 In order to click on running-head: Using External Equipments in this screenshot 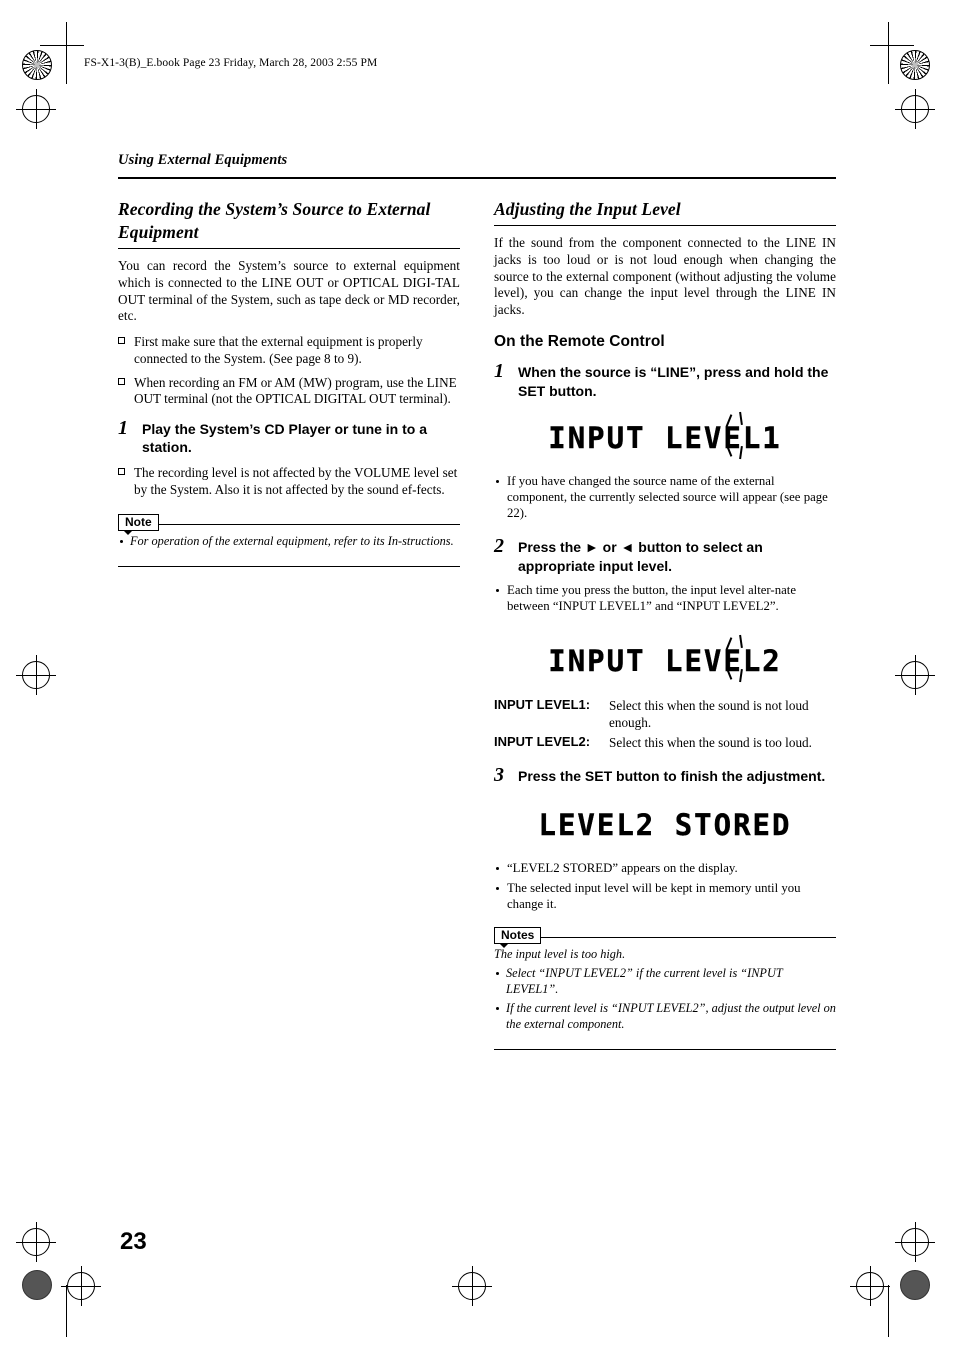, I will do `click(203, 160)`.